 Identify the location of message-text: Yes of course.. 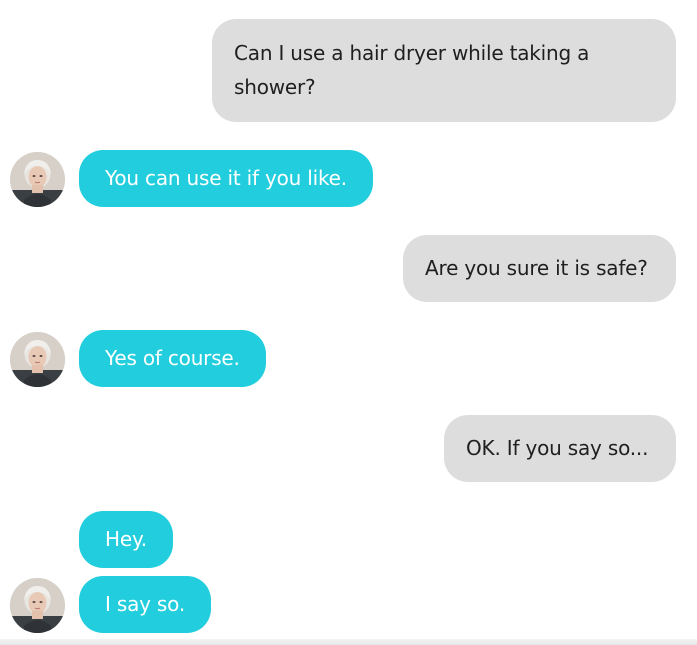
(172, 358).